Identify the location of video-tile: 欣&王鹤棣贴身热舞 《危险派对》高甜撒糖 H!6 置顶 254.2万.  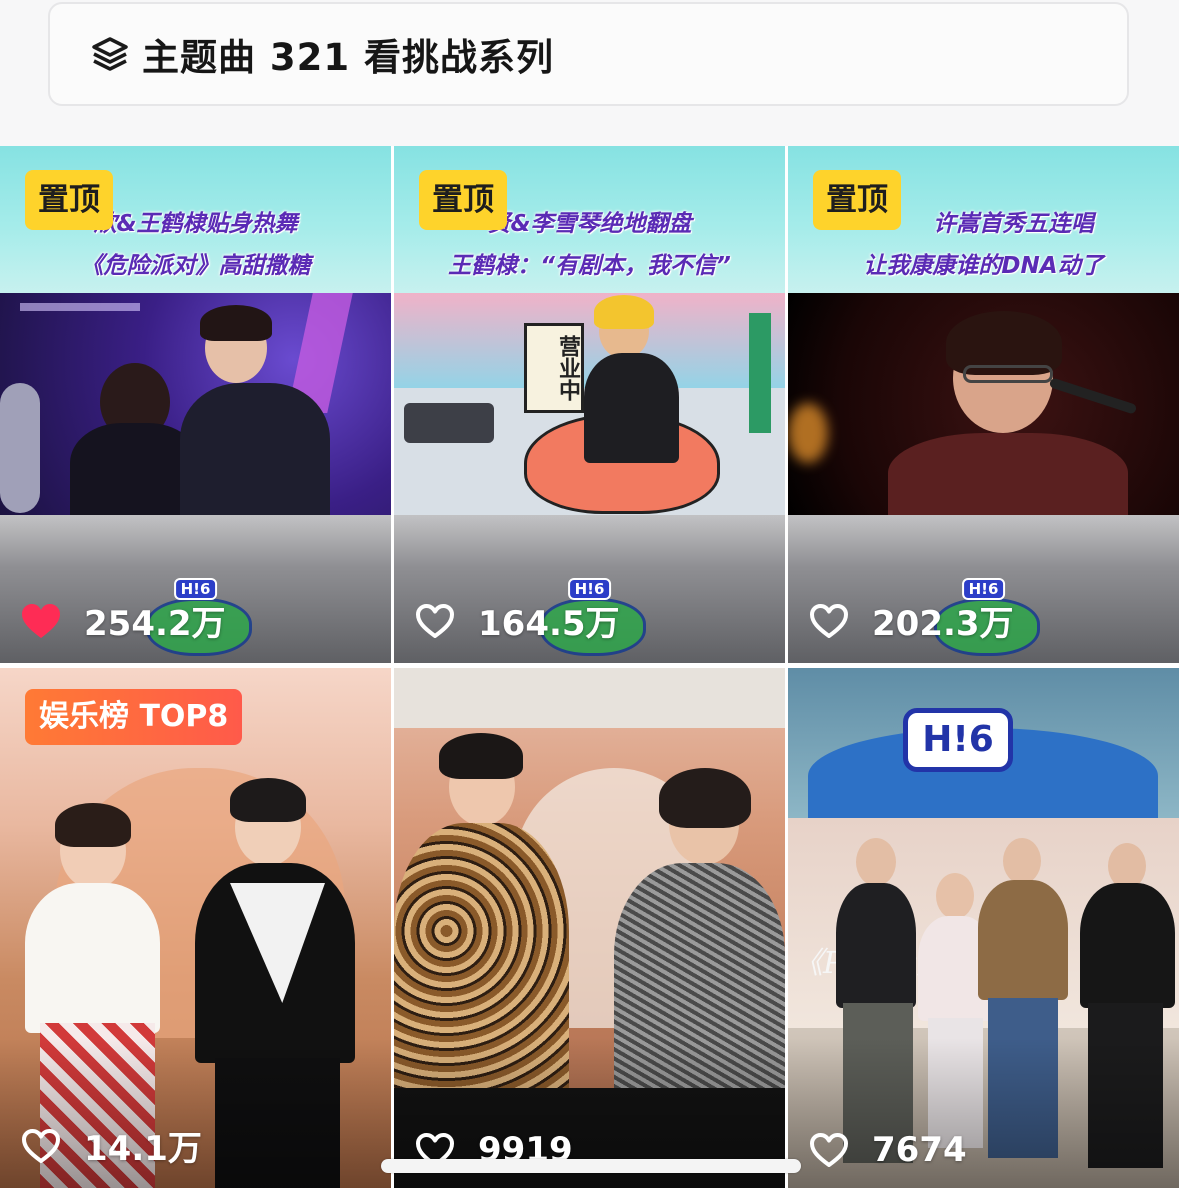
(195, 404).